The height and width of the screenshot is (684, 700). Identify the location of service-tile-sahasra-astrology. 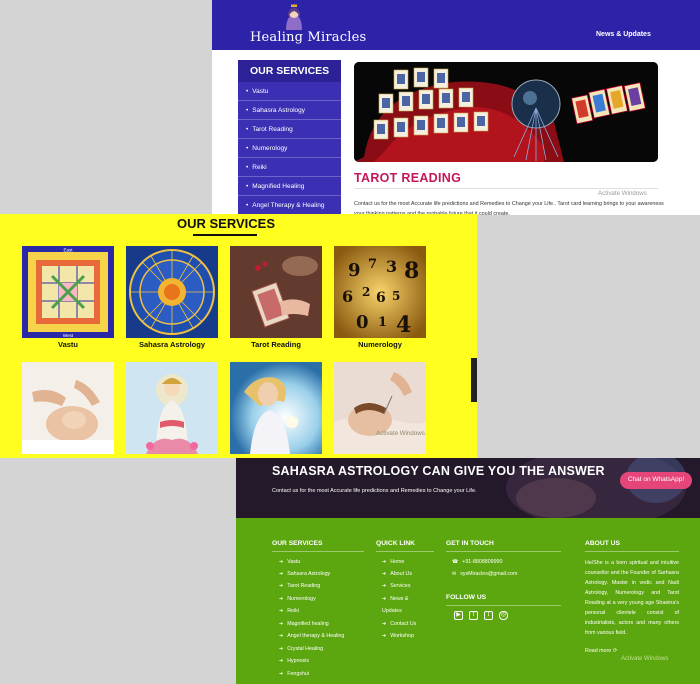
(172, 292).